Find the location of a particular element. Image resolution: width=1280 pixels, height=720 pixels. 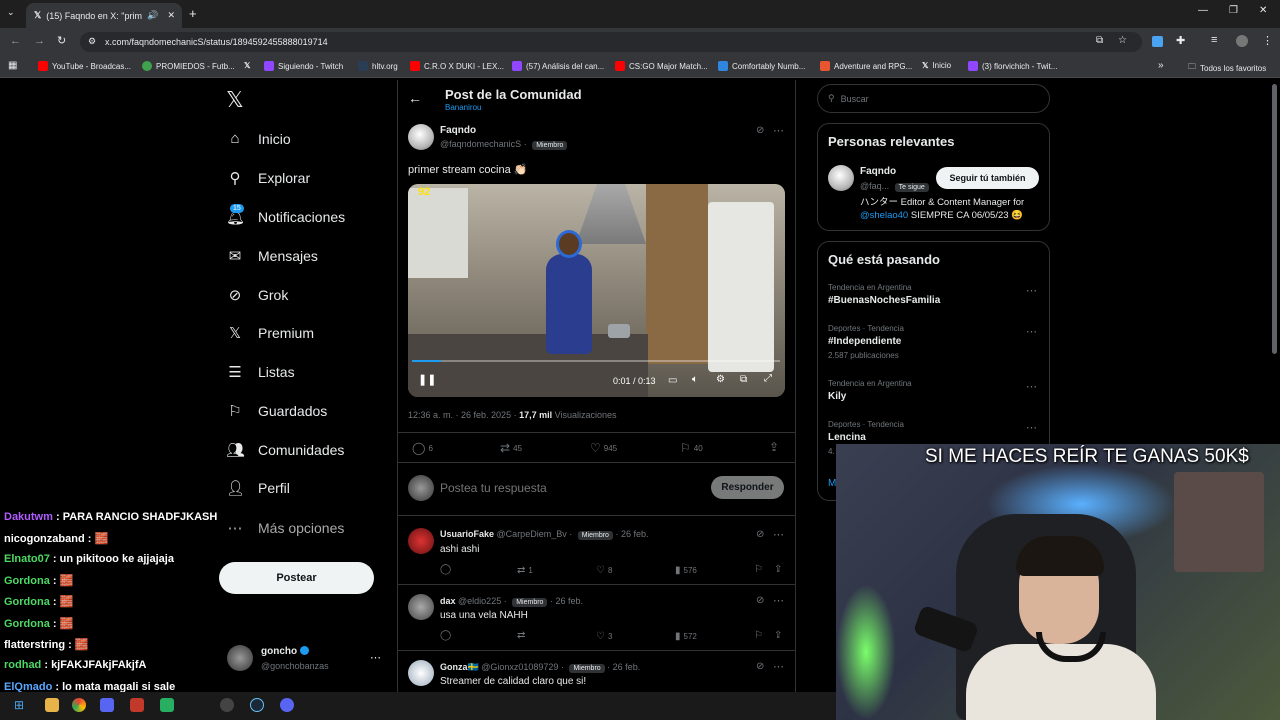

volume-icon: 🔈︎ is located at coordinates (695, 379).